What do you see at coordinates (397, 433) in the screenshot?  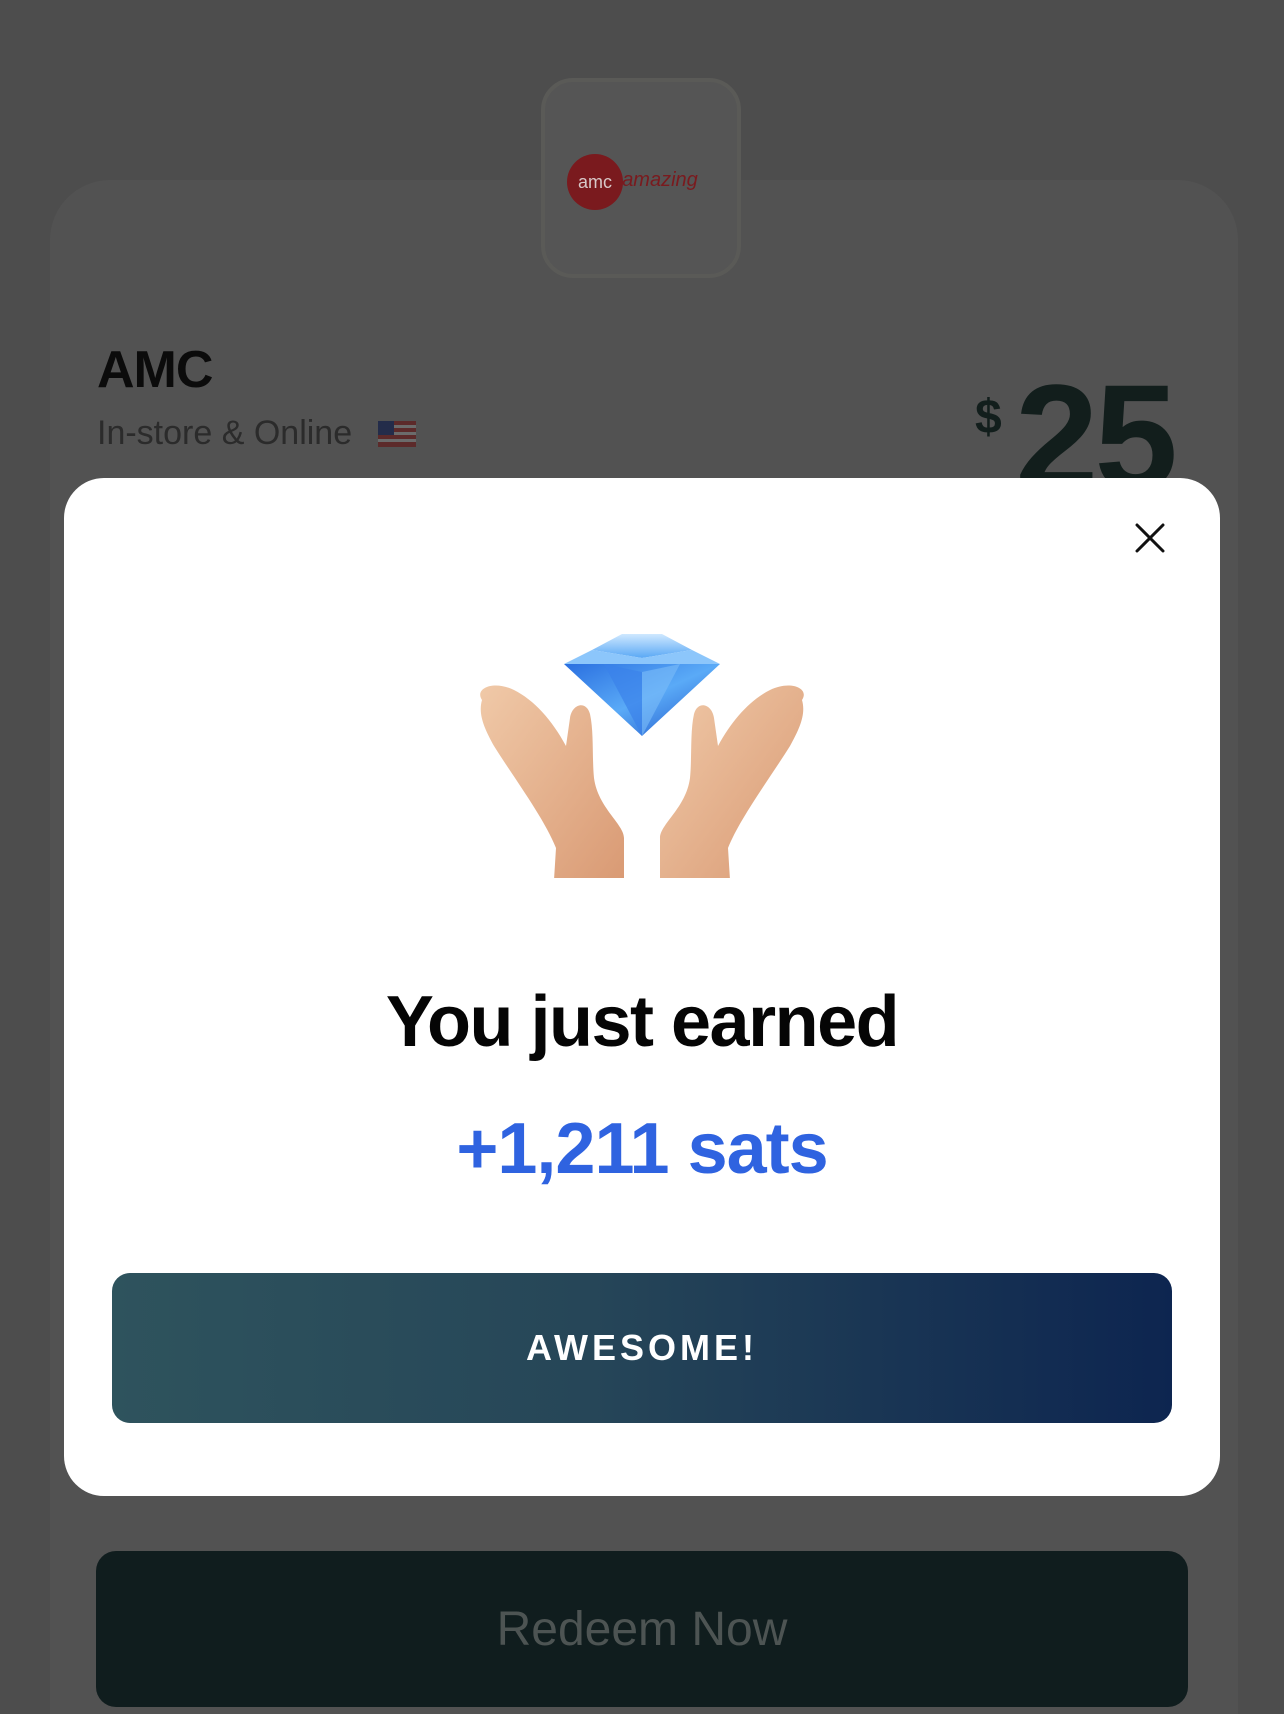 I see `us-flag-icon` at bounding box center [397, 433].